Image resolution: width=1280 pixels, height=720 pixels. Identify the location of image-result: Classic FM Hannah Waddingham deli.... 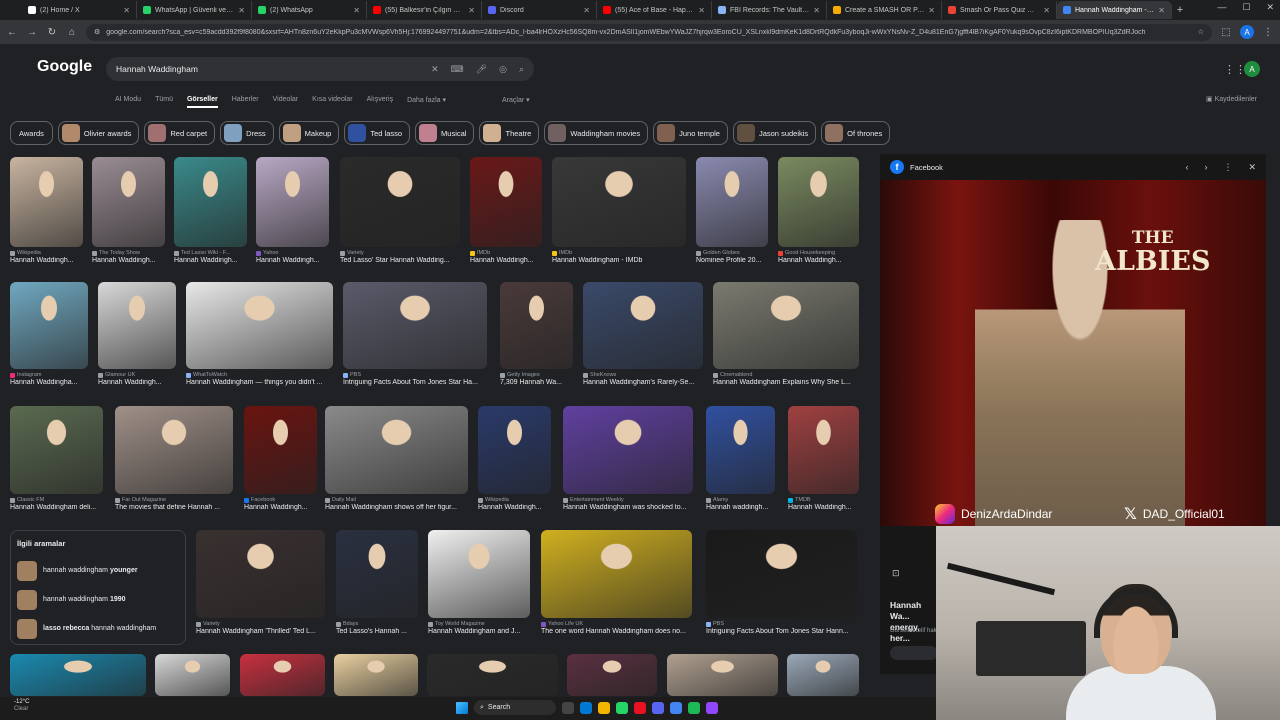
(56, 458).